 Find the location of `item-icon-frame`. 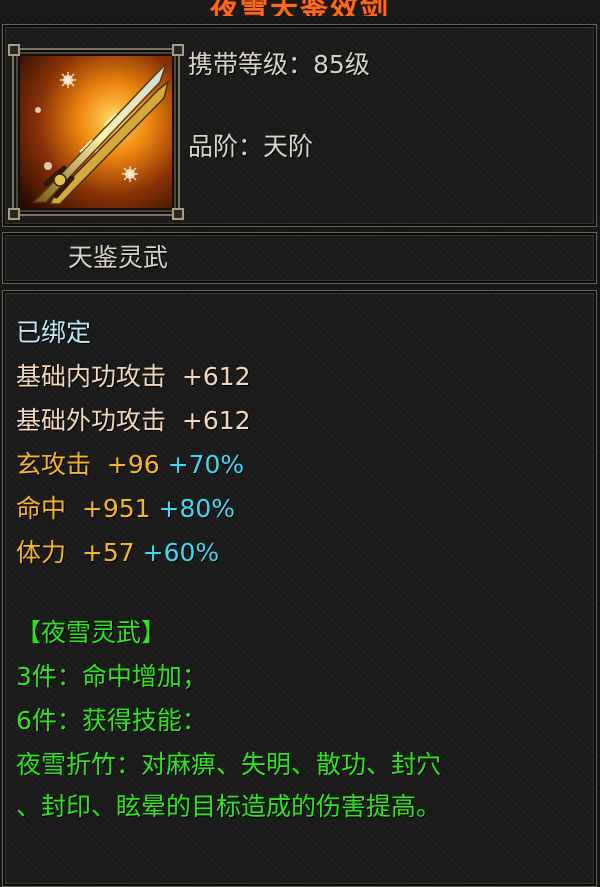

item-icon-frame is located at coordinates (96, 132).